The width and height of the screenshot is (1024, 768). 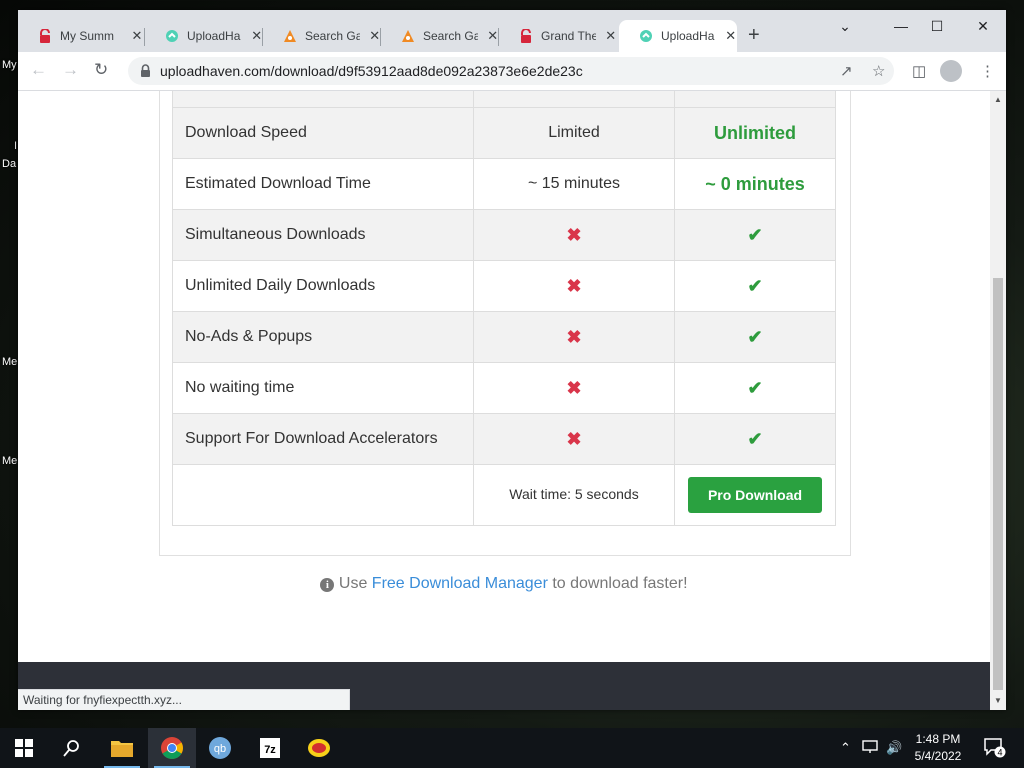 I want to click on chevron-up-icon: ⌃, so click(x=845, y=748).